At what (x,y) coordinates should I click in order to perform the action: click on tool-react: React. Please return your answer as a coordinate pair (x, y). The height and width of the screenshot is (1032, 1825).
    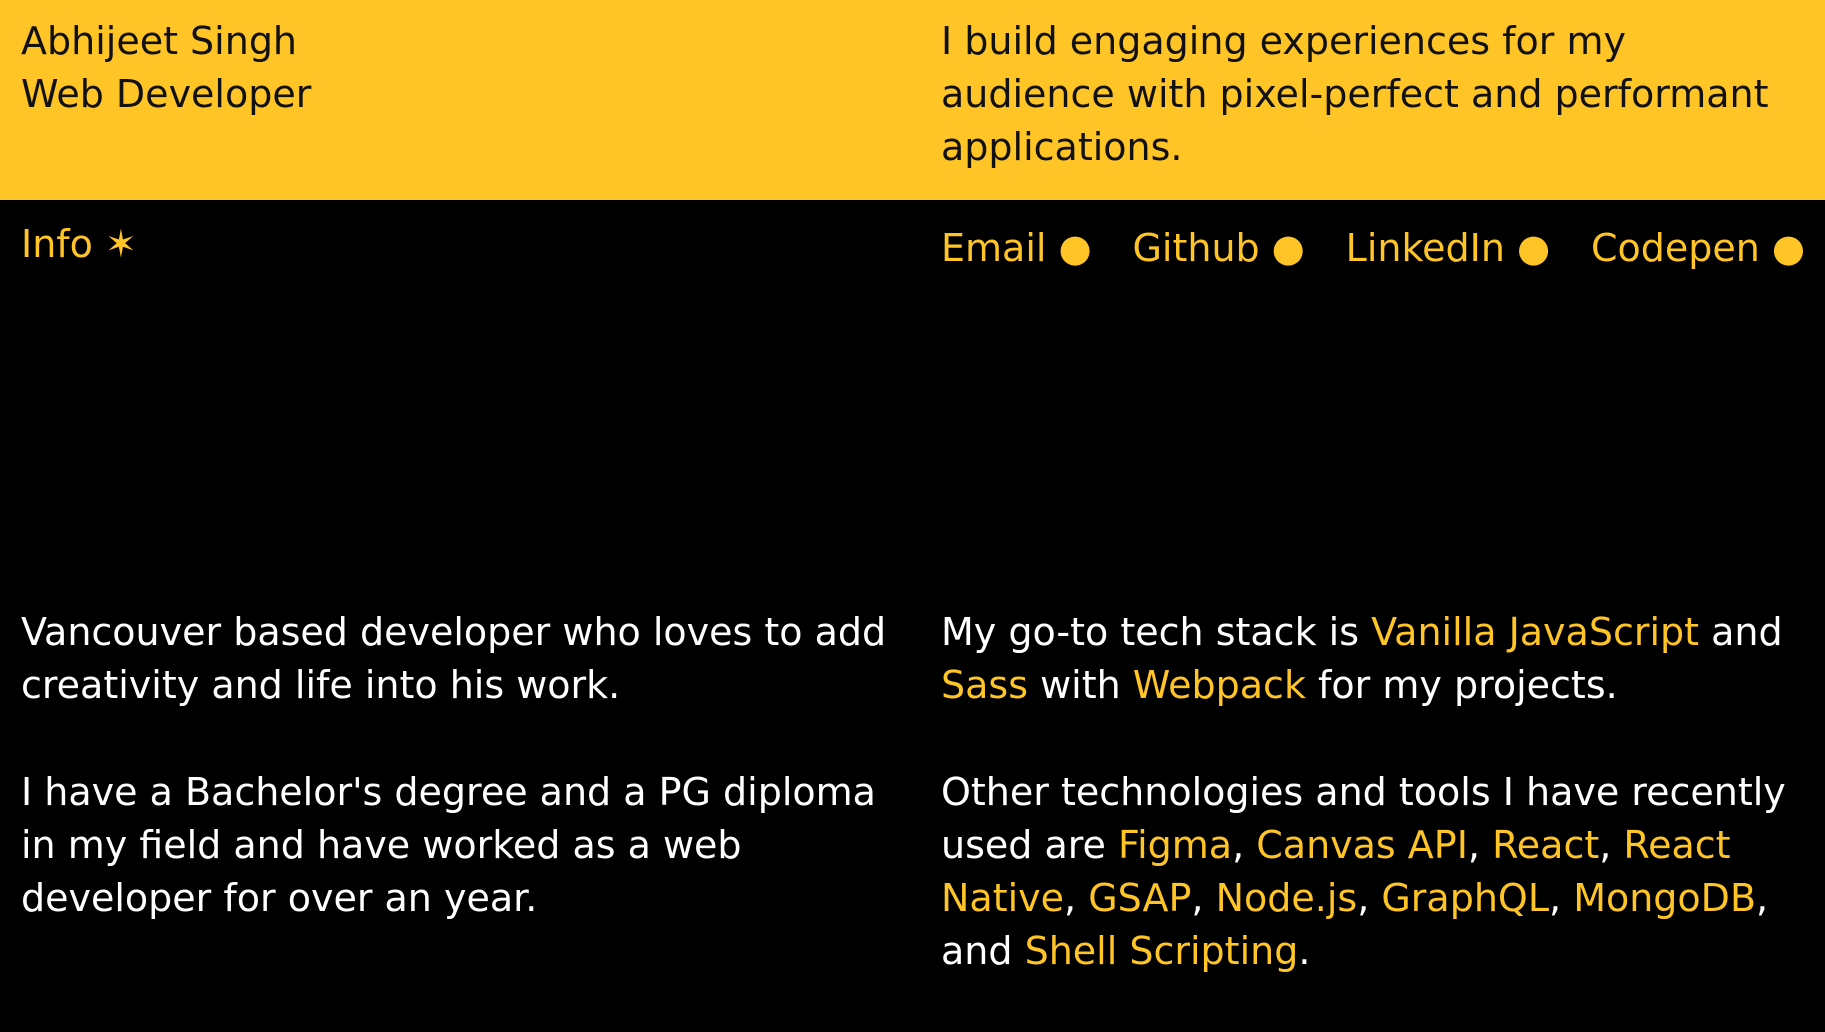
    Looking at the image, I should click on (1546, 845).